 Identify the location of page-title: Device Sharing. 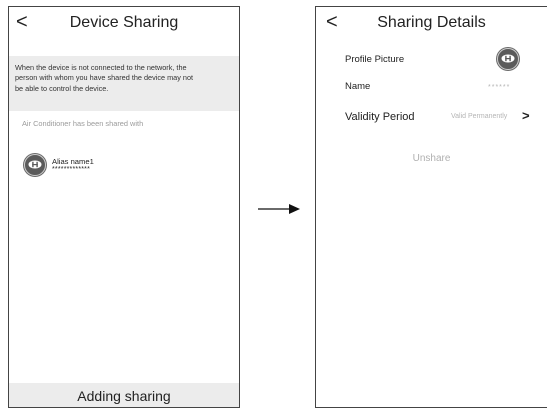
(124, 22).